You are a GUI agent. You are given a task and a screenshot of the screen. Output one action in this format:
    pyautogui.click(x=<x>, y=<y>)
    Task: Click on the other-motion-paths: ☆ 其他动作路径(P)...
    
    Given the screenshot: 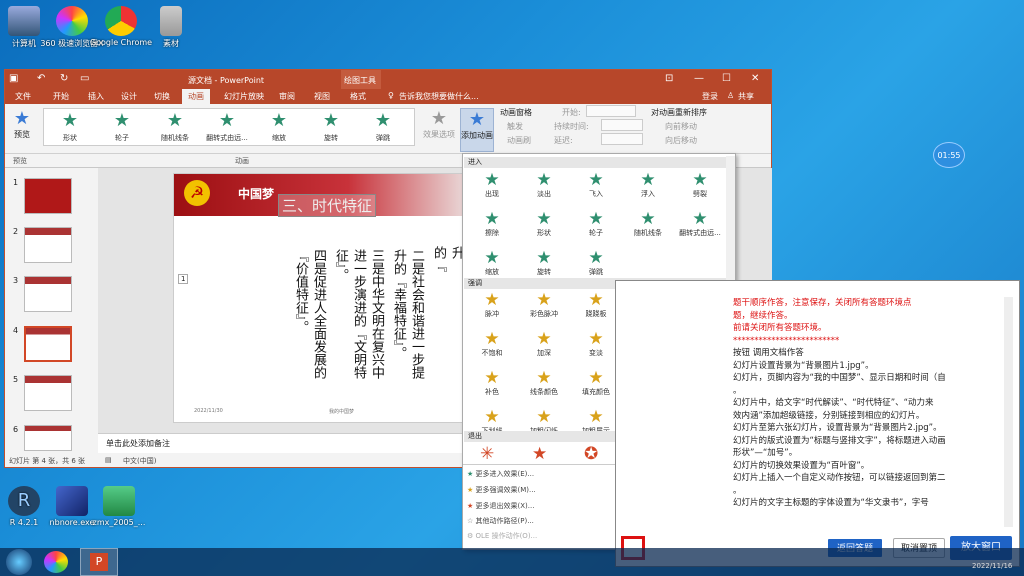 What is the action you would take?
    pyautogui.click(x=500, y=521)
    